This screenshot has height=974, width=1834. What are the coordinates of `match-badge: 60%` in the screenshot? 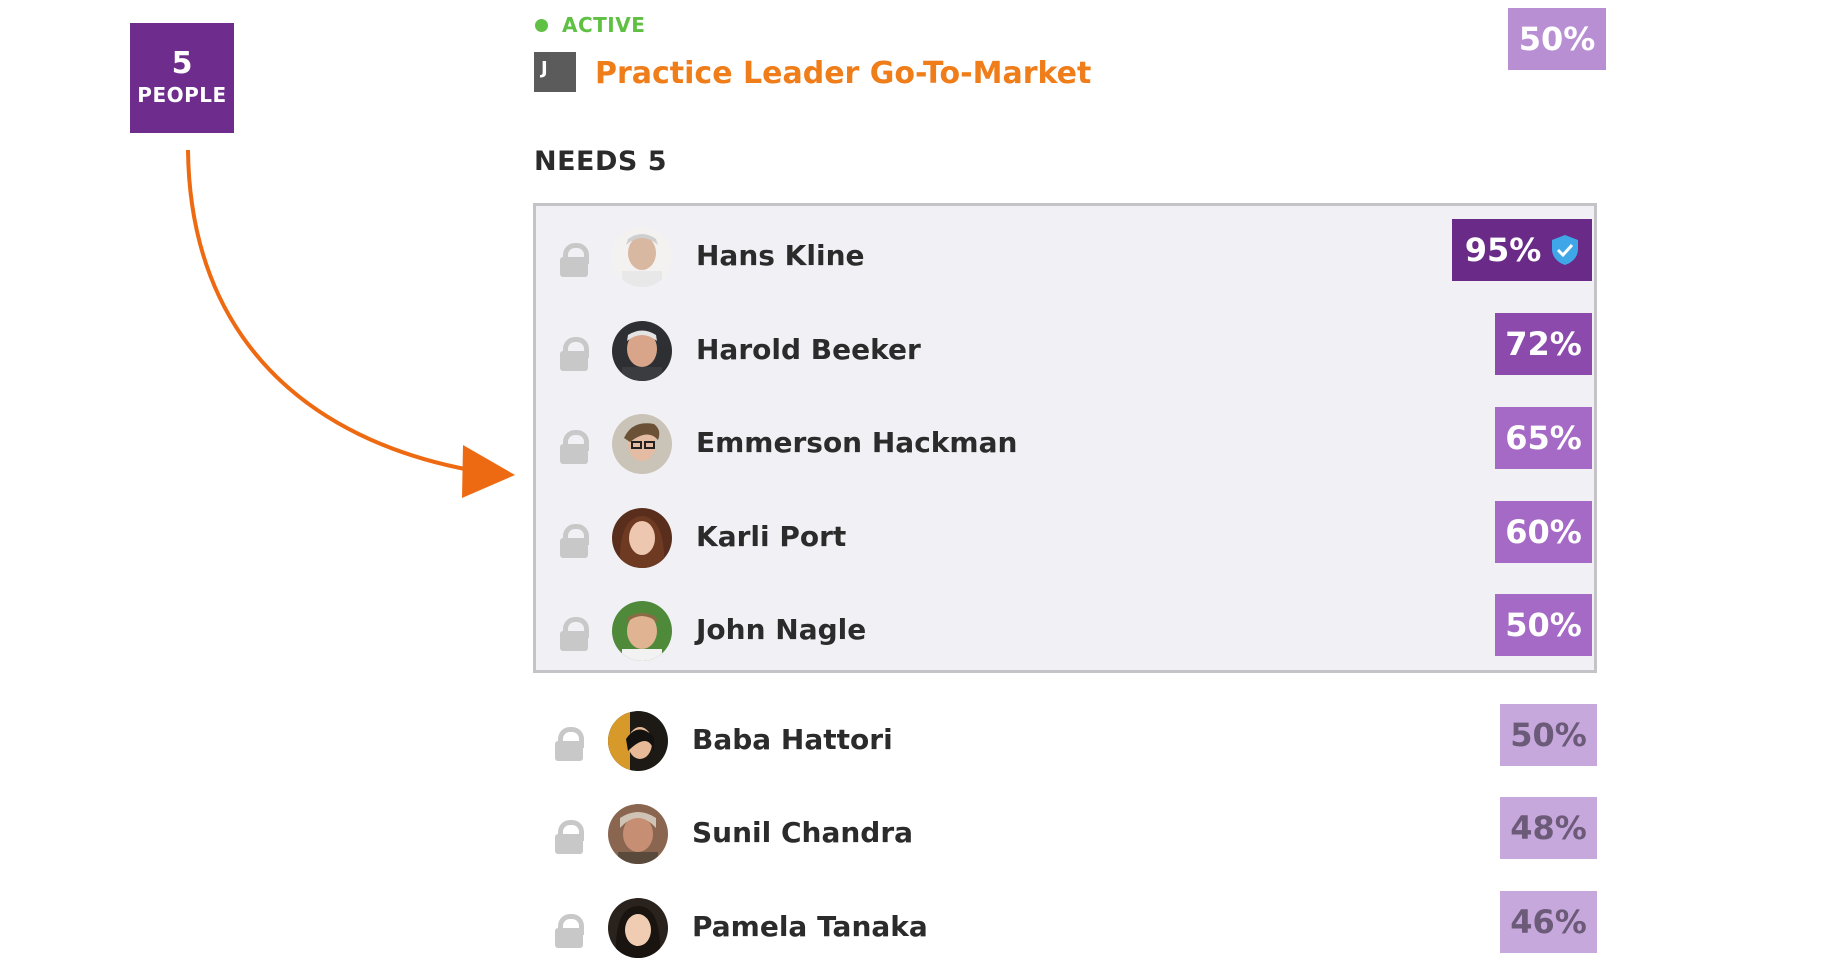 It's located at (1543, 532).